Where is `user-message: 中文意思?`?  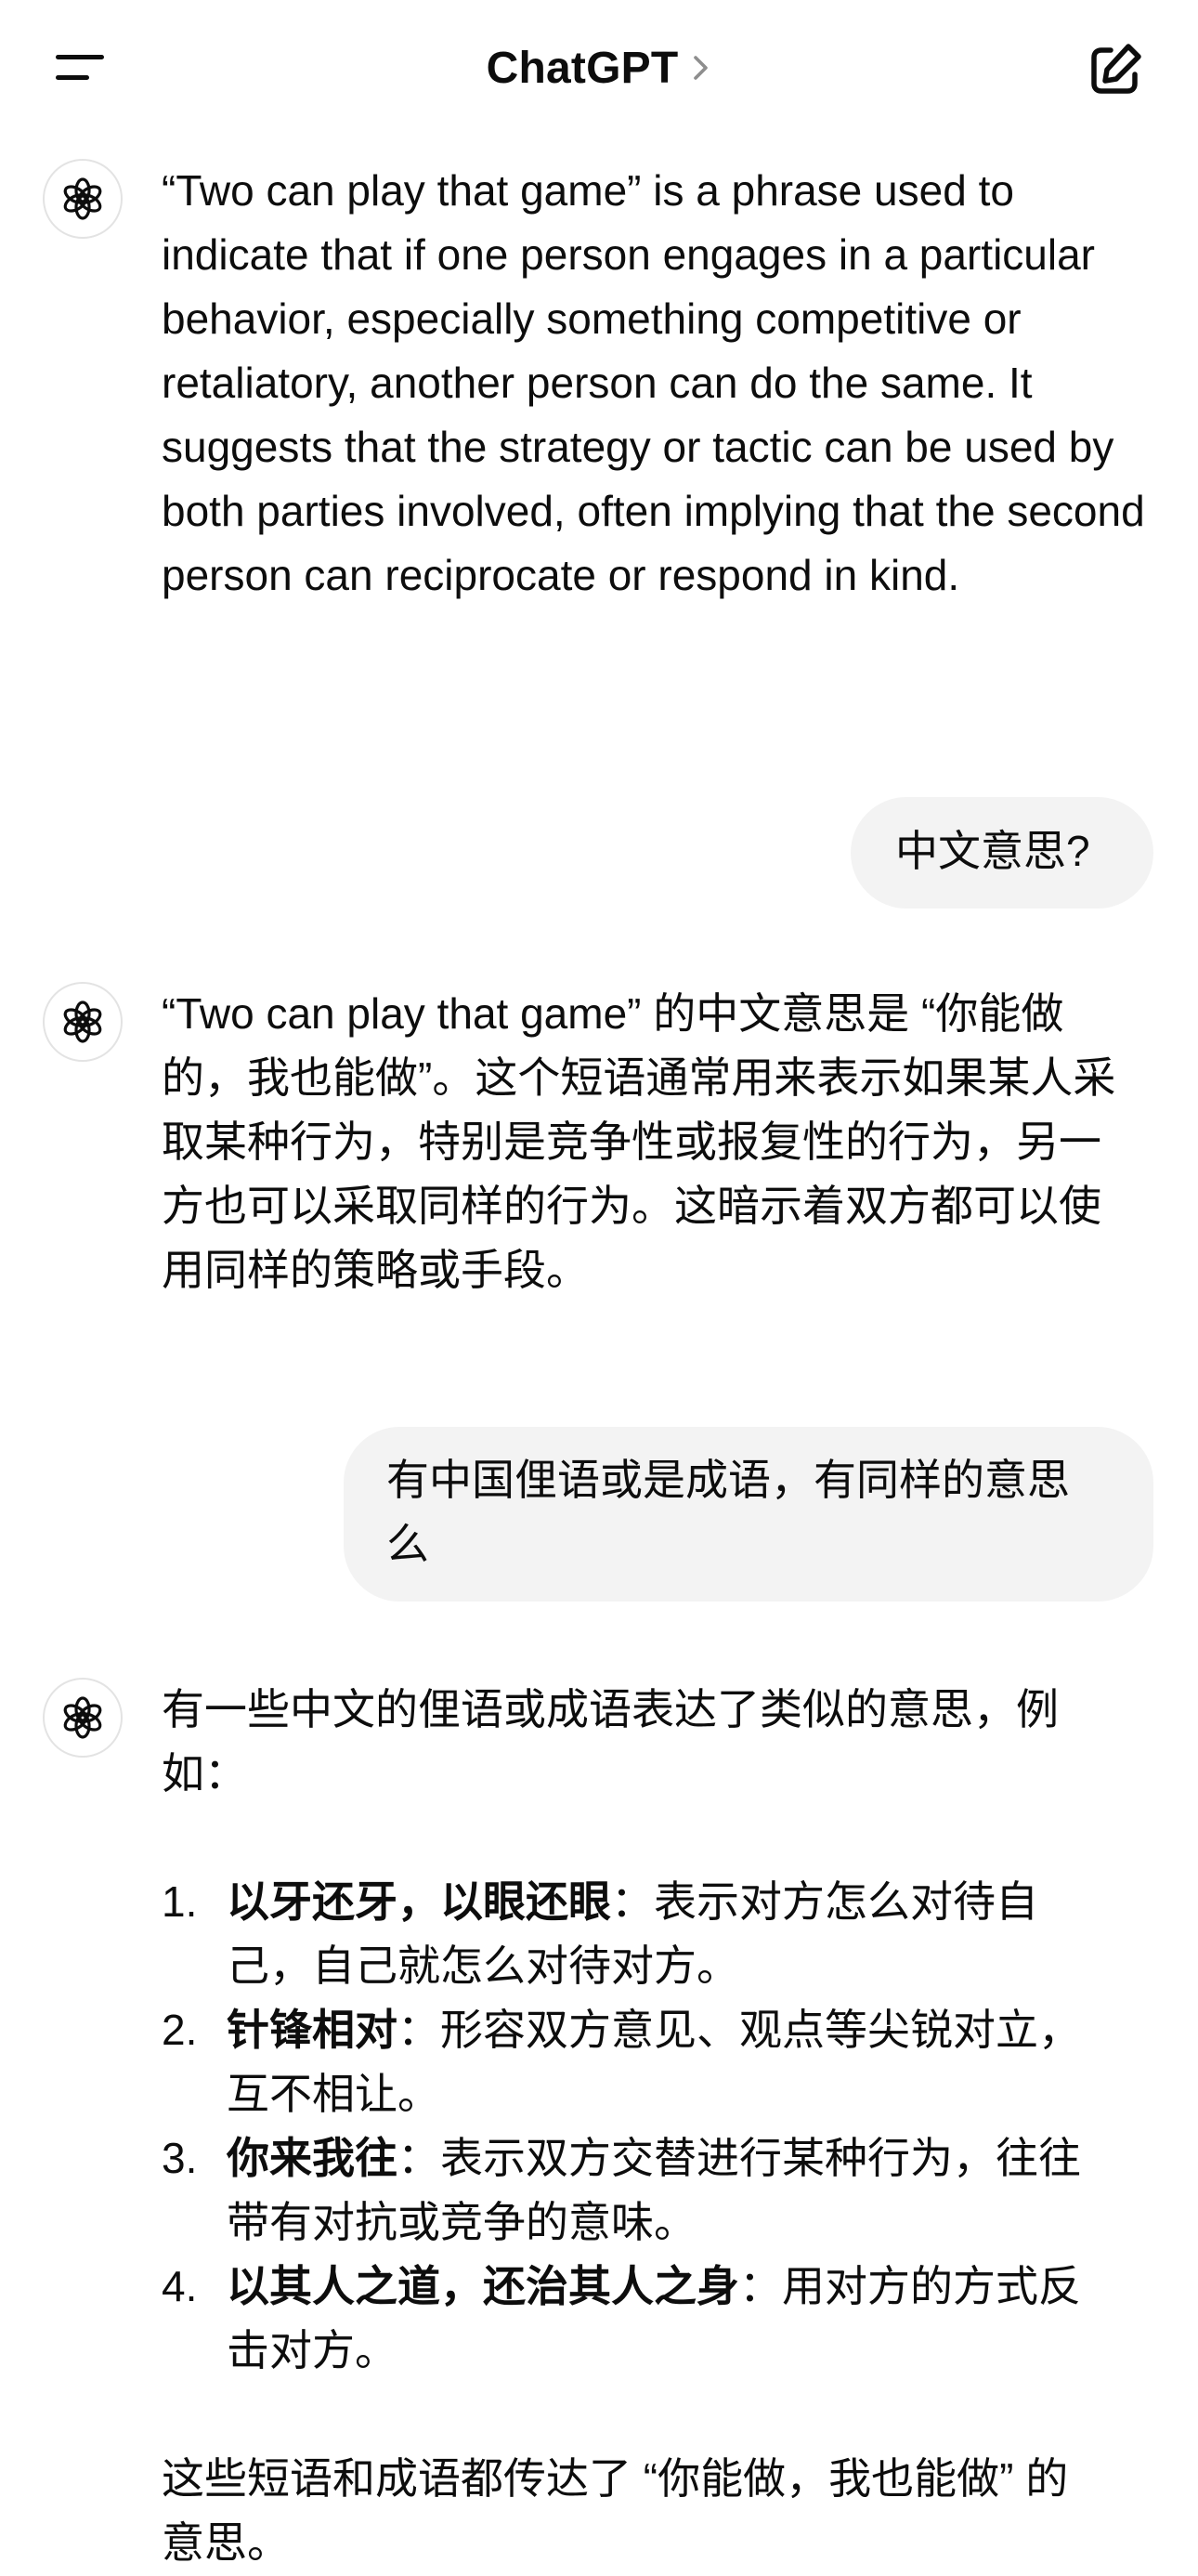 user-message: 中文意思? is located at coordinates (1002, 853).